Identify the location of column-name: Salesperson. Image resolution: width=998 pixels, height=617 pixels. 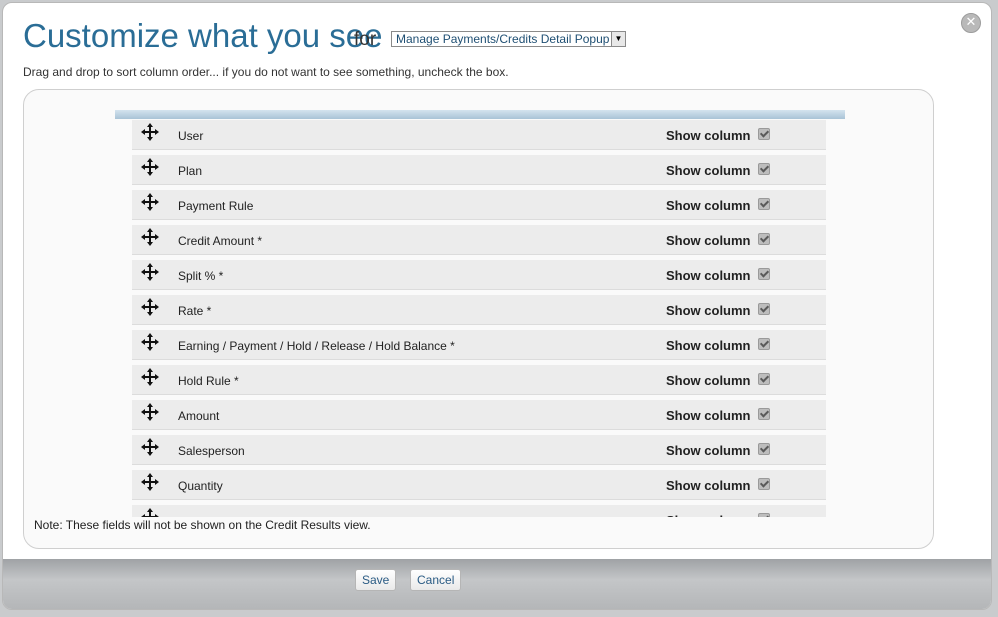
(211, 451).